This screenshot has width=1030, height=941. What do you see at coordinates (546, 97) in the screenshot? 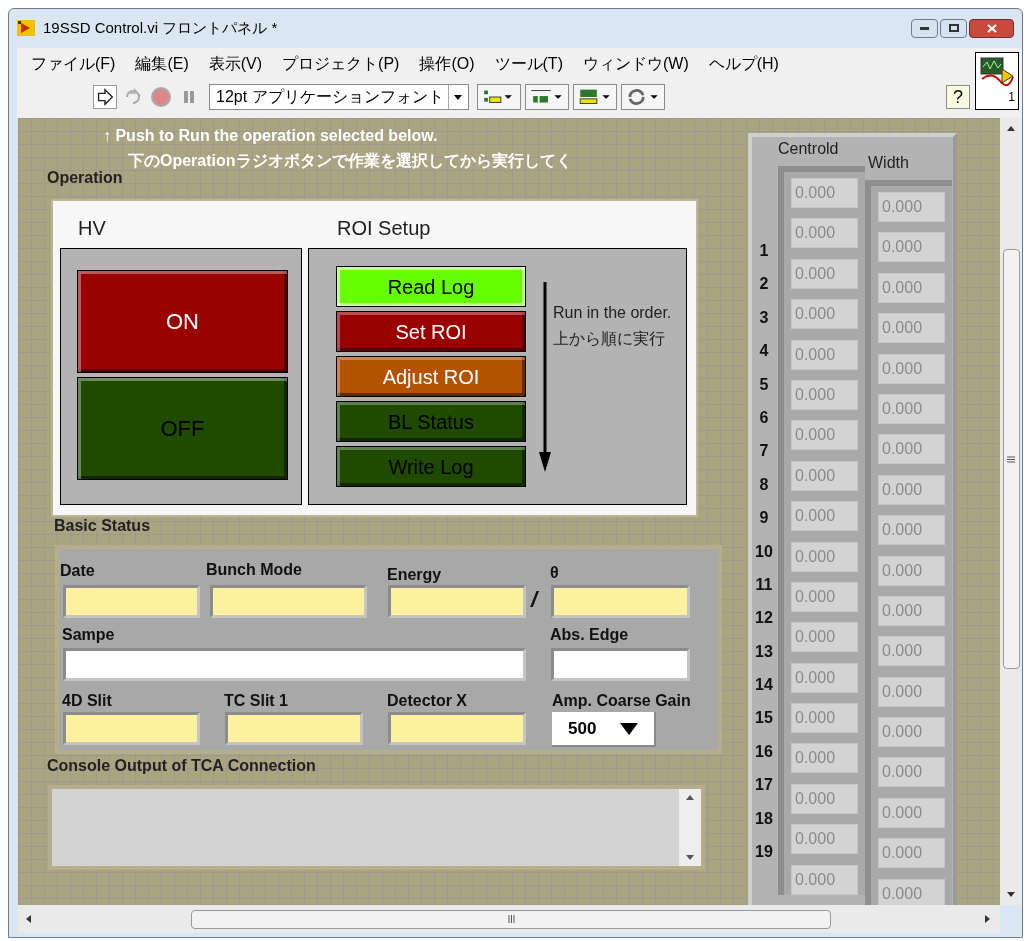
I see `distribute-objects-icon` at bounding box center [546, 97].